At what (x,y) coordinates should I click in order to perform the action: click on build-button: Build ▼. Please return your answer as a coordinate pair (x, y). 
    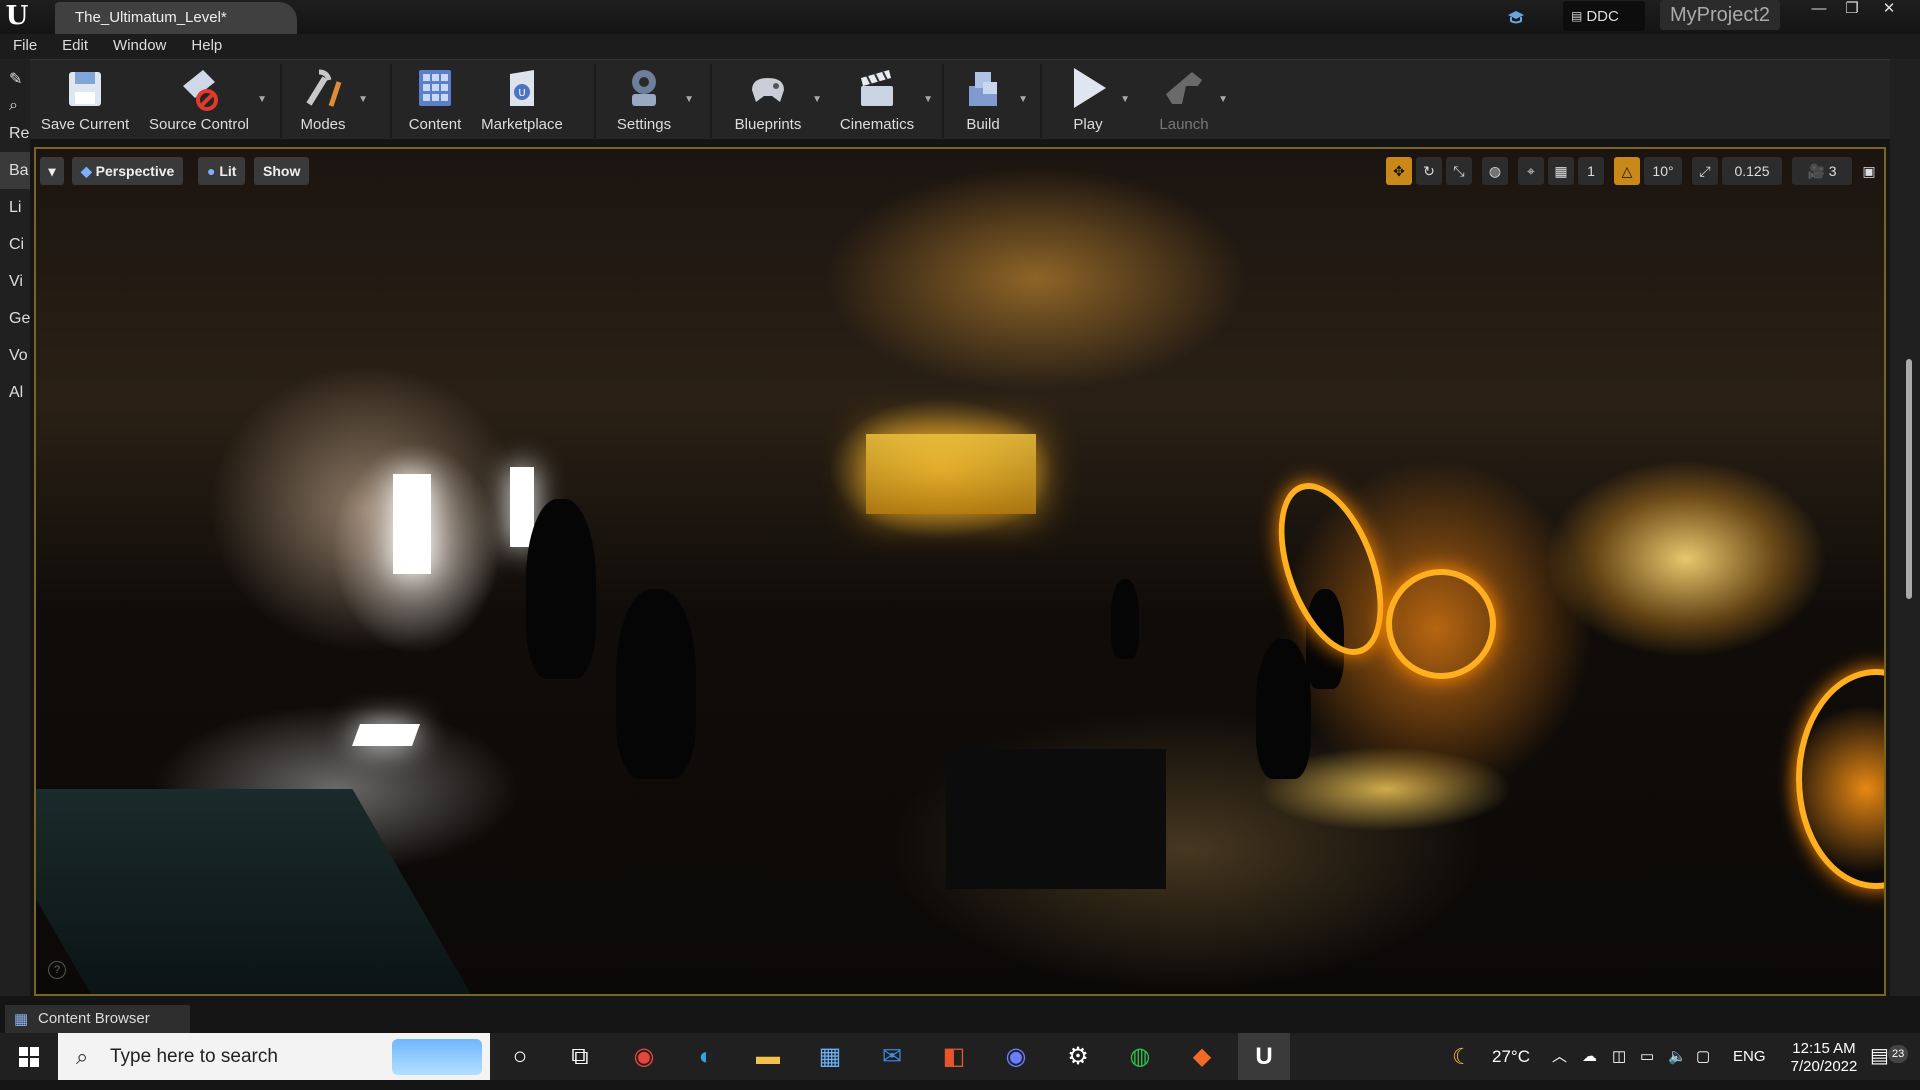
    Looking at the image, I should click on (990, 102).